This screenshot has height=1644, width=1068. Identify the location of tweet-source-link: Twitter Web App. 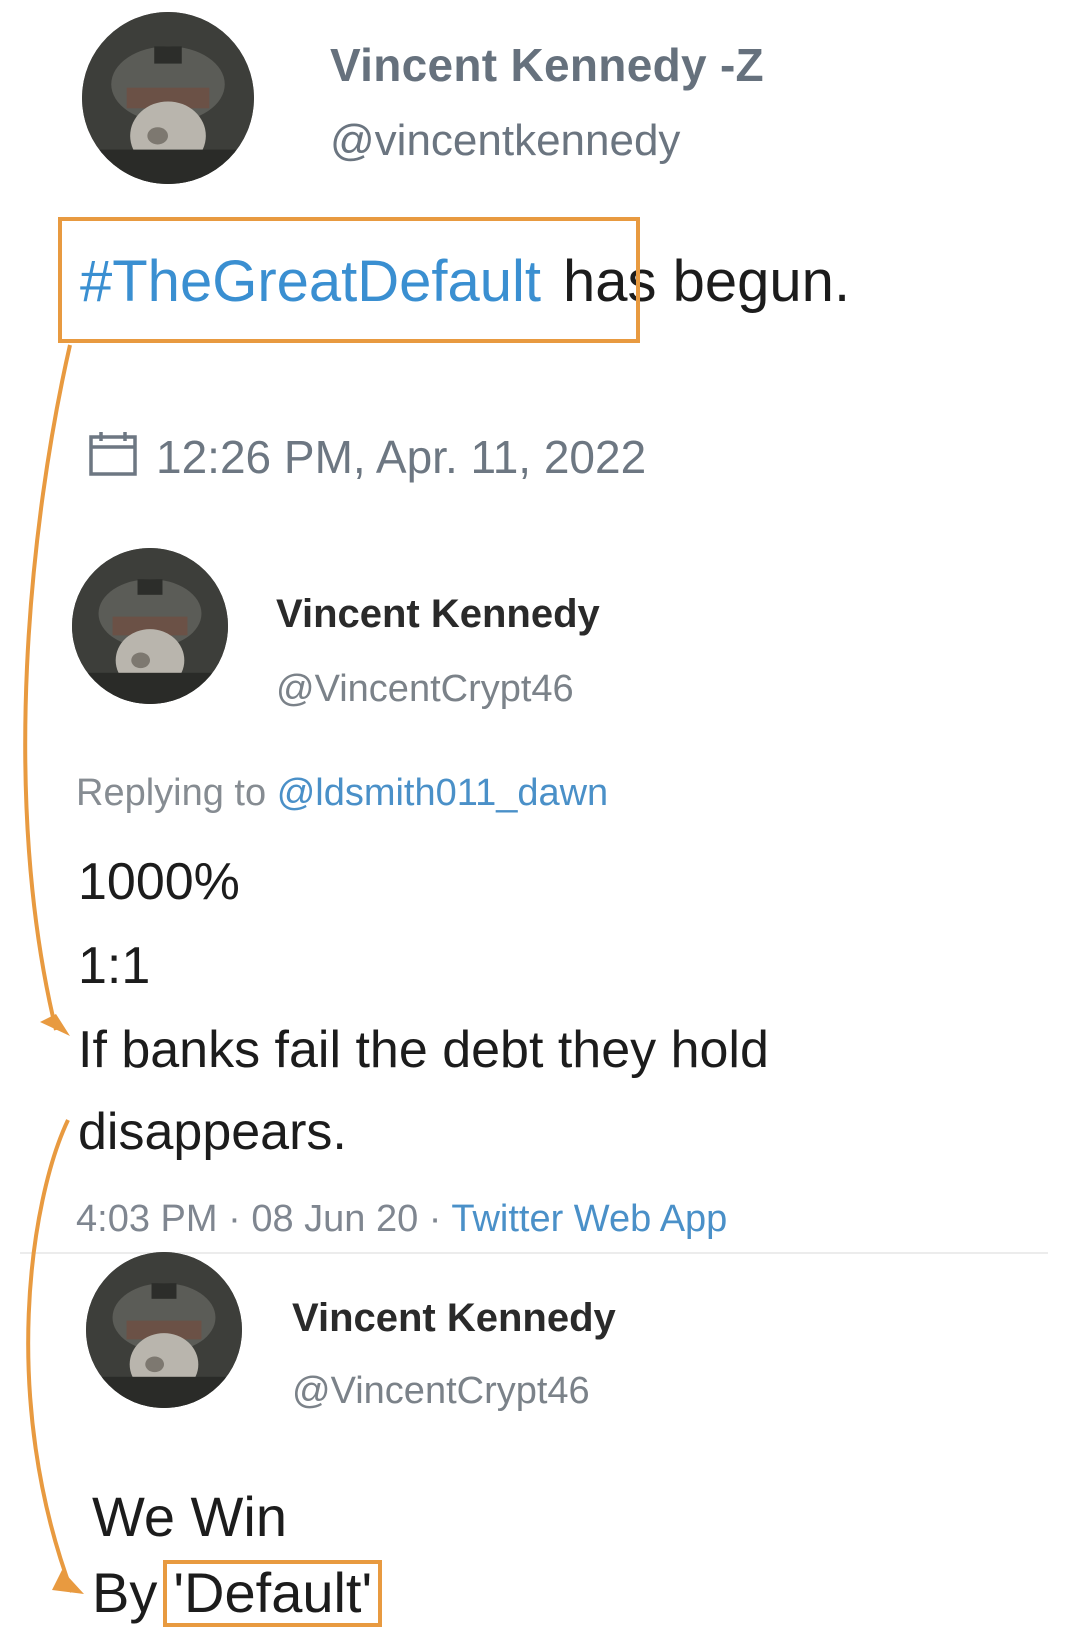
(589, 1219).